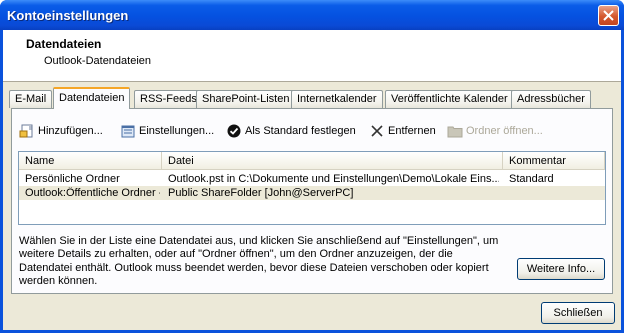 The height and width of the screenshot is (333, 624). What do you see at coordinates (27, 131) in the screenshot?
I see `add-file-icon` at bounding box center [27, 131].